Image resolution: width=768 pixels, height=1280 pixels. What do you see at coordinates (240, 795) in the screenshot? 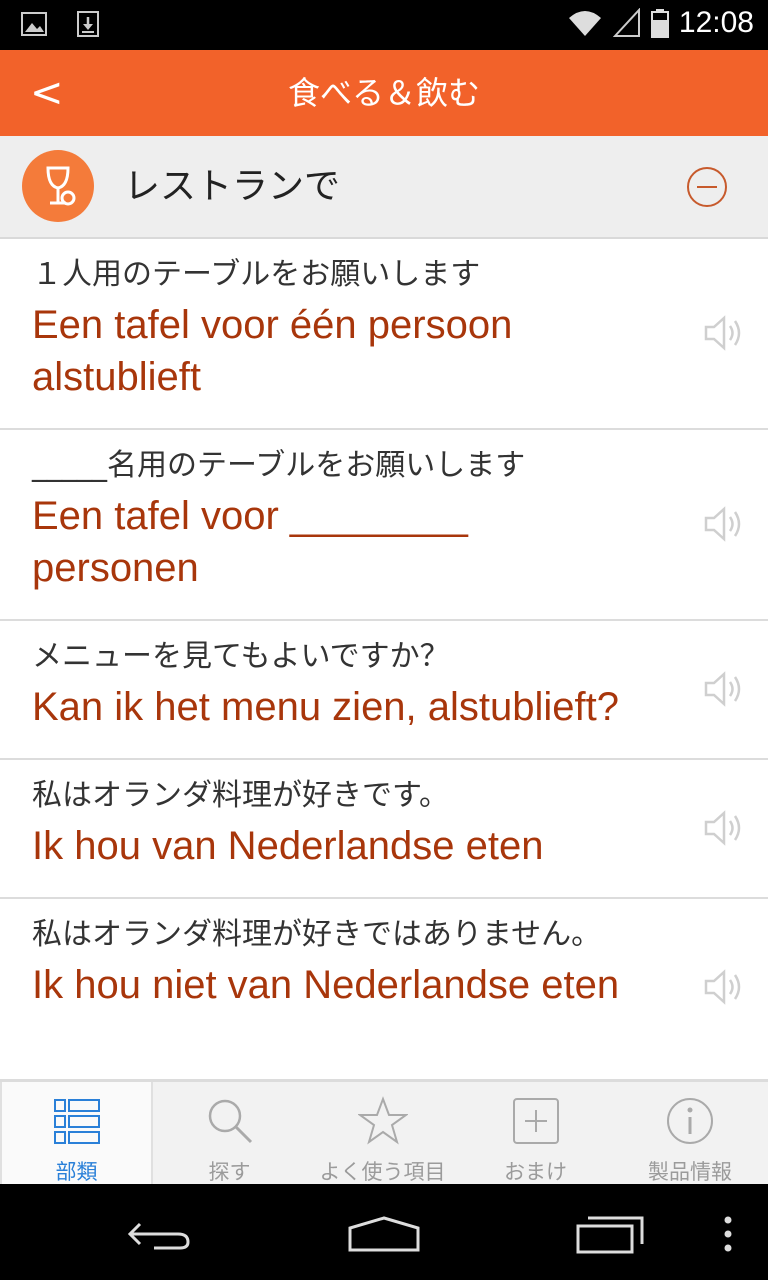
I see `phrase-japanese: 私はオランダ料理が好きです。` at bounding box center [240, 795].